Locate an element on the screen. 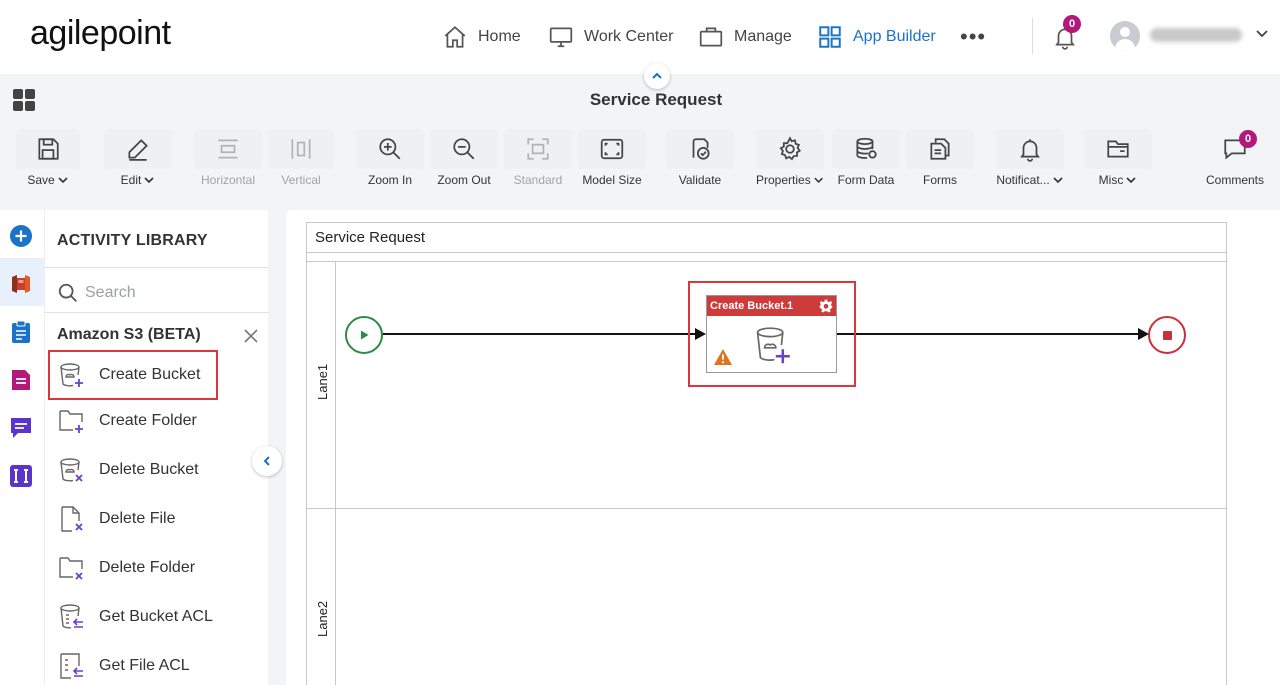 This screenshot has width=1280, height=685. amazon-s3-icon is located at coordinates (21, 284).